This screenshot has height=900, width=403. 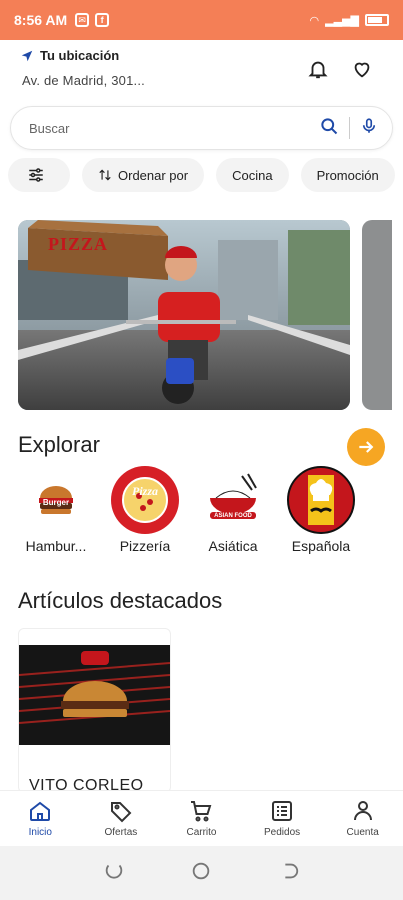 I want to click on category-label: Asiática, so click(x=233, y=546).